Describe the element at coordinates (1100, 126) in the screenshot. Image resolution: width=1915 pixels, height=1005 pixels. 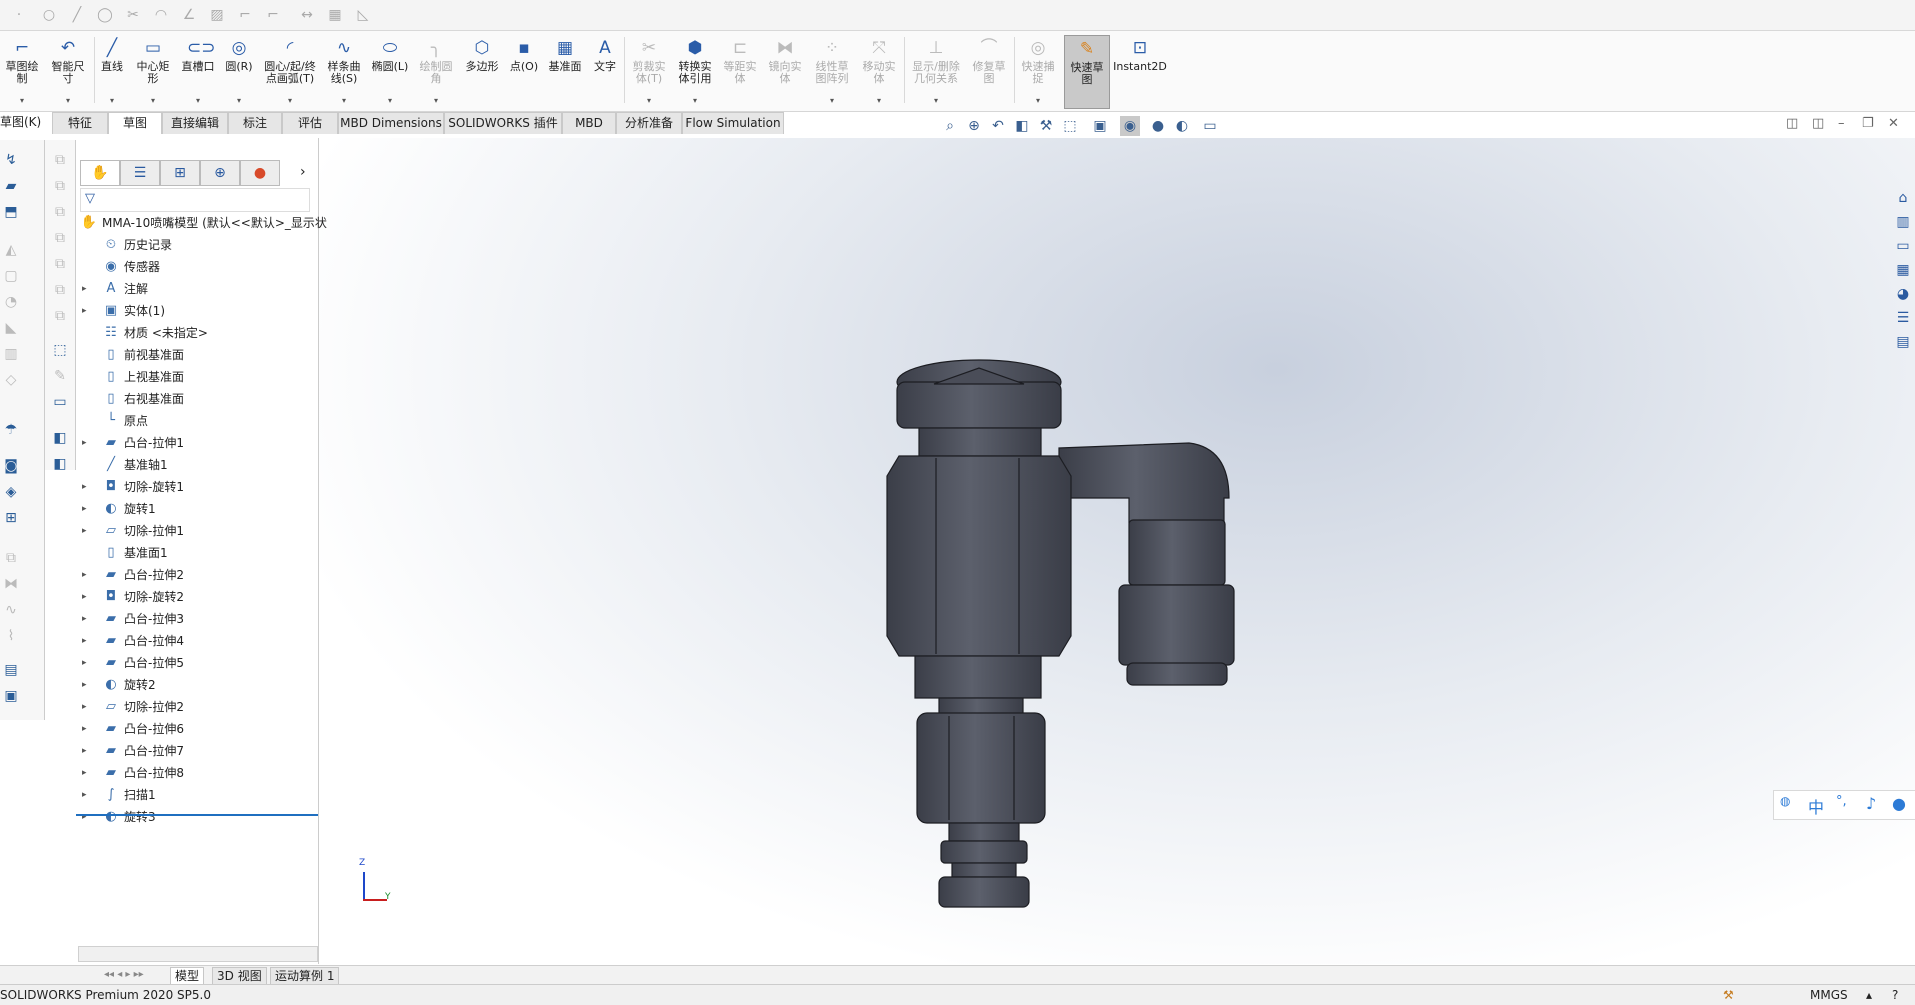
I see `display-style-icon: ▣` at that location.